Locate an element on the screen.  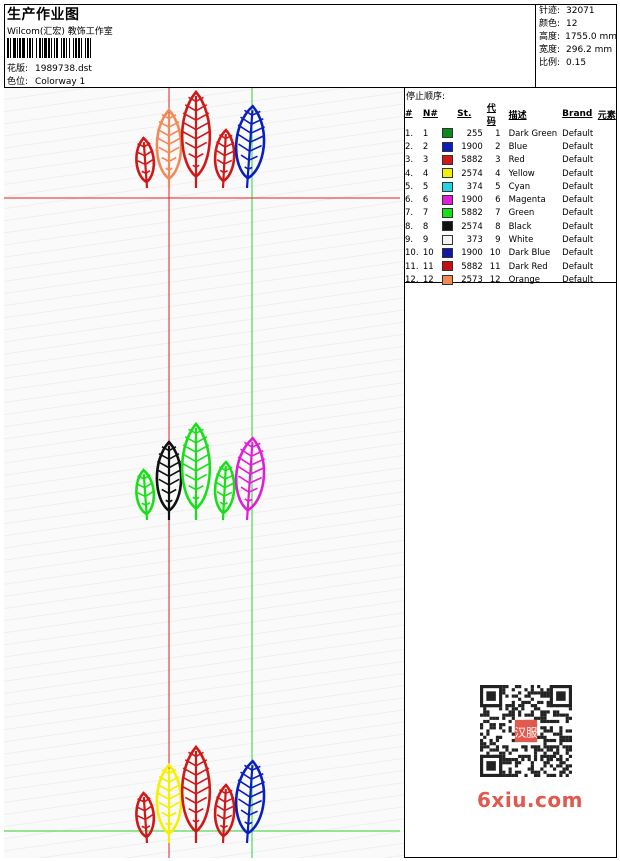
cell-index: 4. is located at coordinates (409, 173).